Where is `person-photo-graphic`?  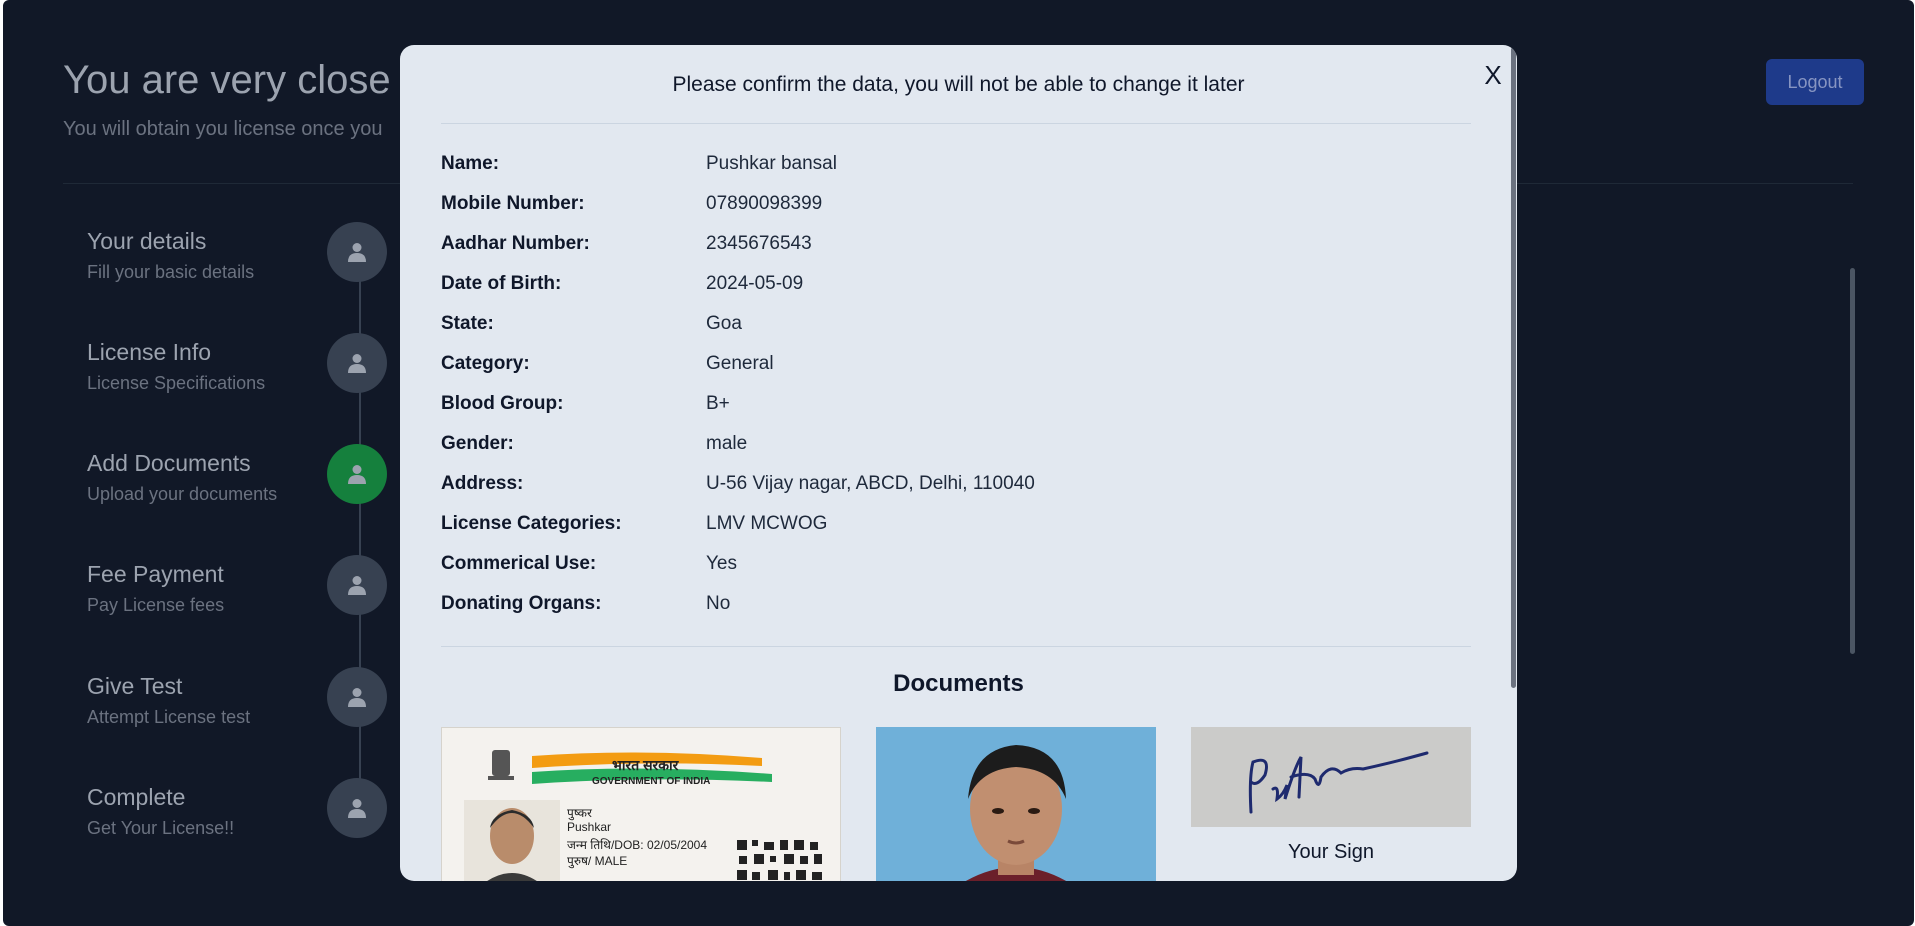 person-photo-graphic is located at coordinates (1016, 804).